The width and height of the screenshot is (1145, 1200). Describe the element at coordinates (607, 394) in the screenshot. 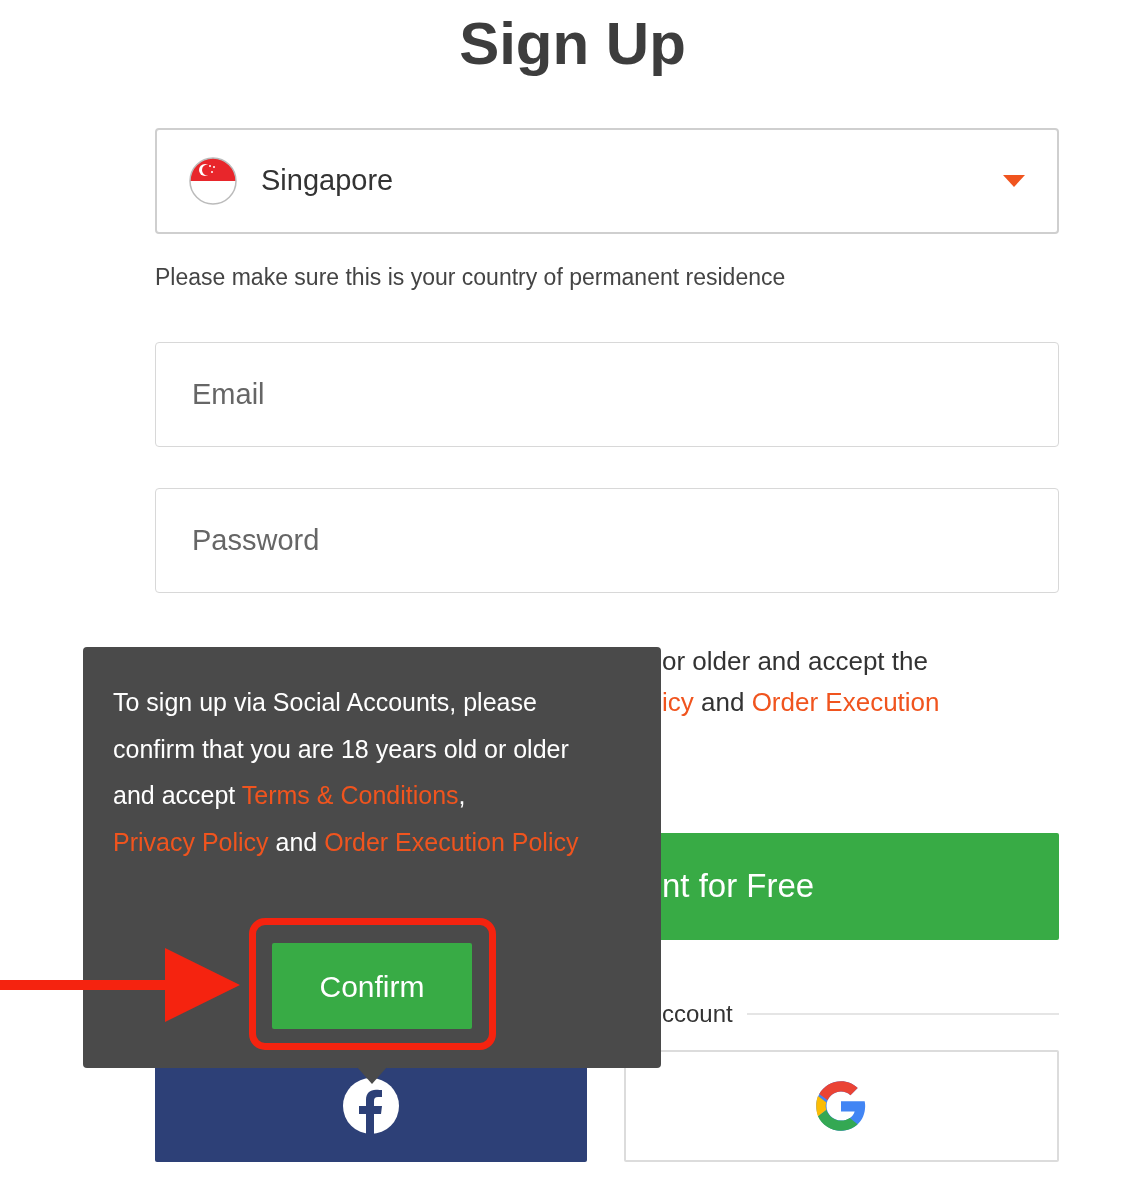

I see `email-field: Email` at that location.